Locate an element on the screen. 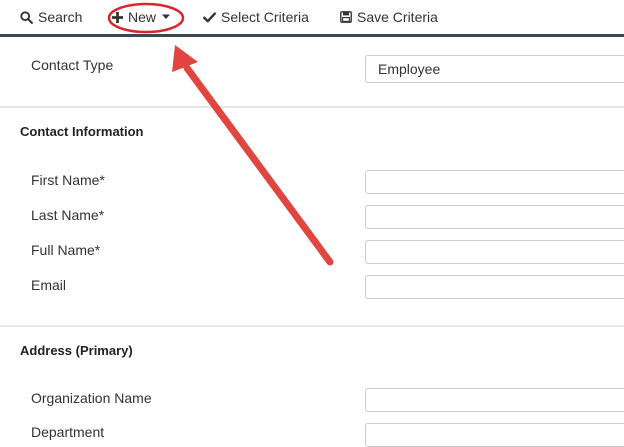 Image resolution: width=624 pixels, height=447 pixels. full-name-field is located at coordinates (494, 252).